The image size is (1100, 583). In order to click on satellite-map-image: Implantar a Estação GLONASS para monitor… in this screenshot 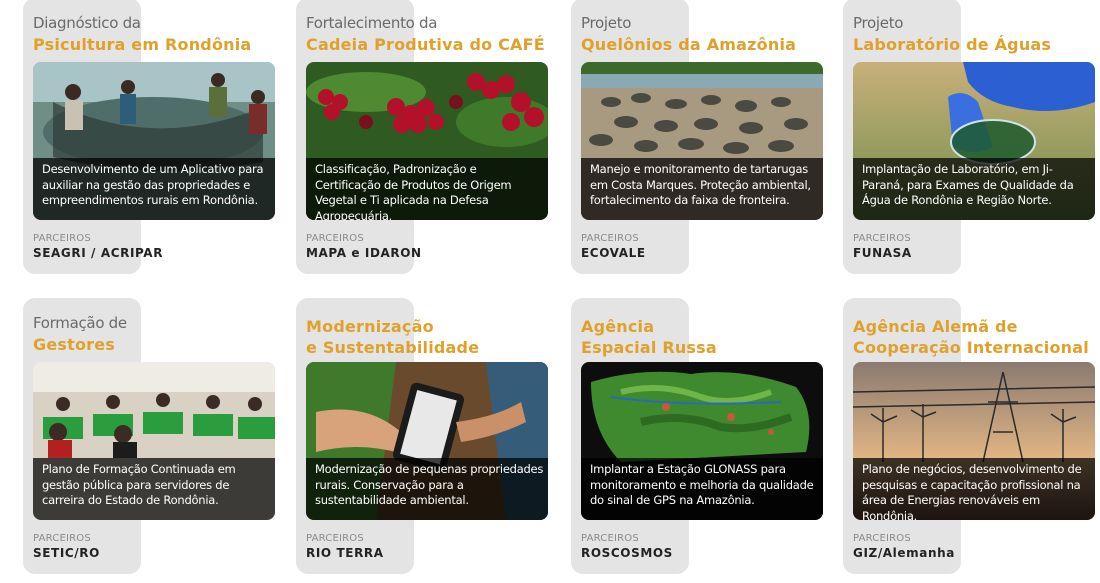, I will do `click(702, 441)`.